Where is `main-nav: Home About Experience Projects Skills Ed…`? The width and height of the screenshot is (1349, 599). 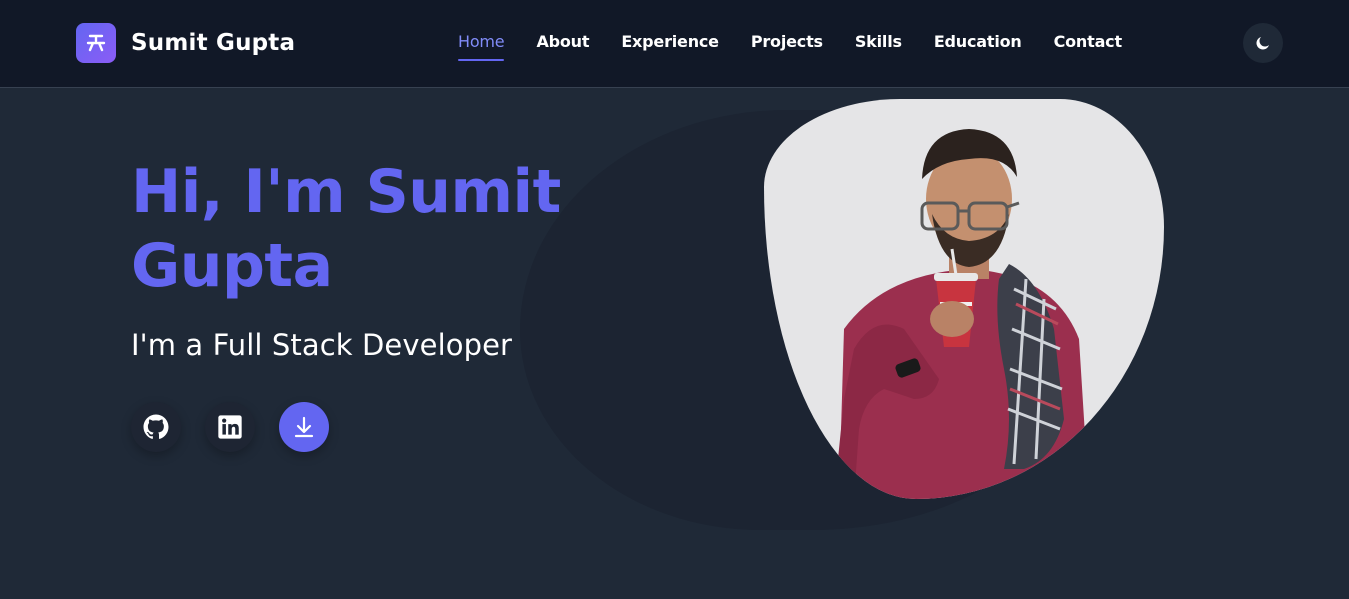
main-nav: Home About Experience Projects Skills Ed… is located at coordinates (806, 46).